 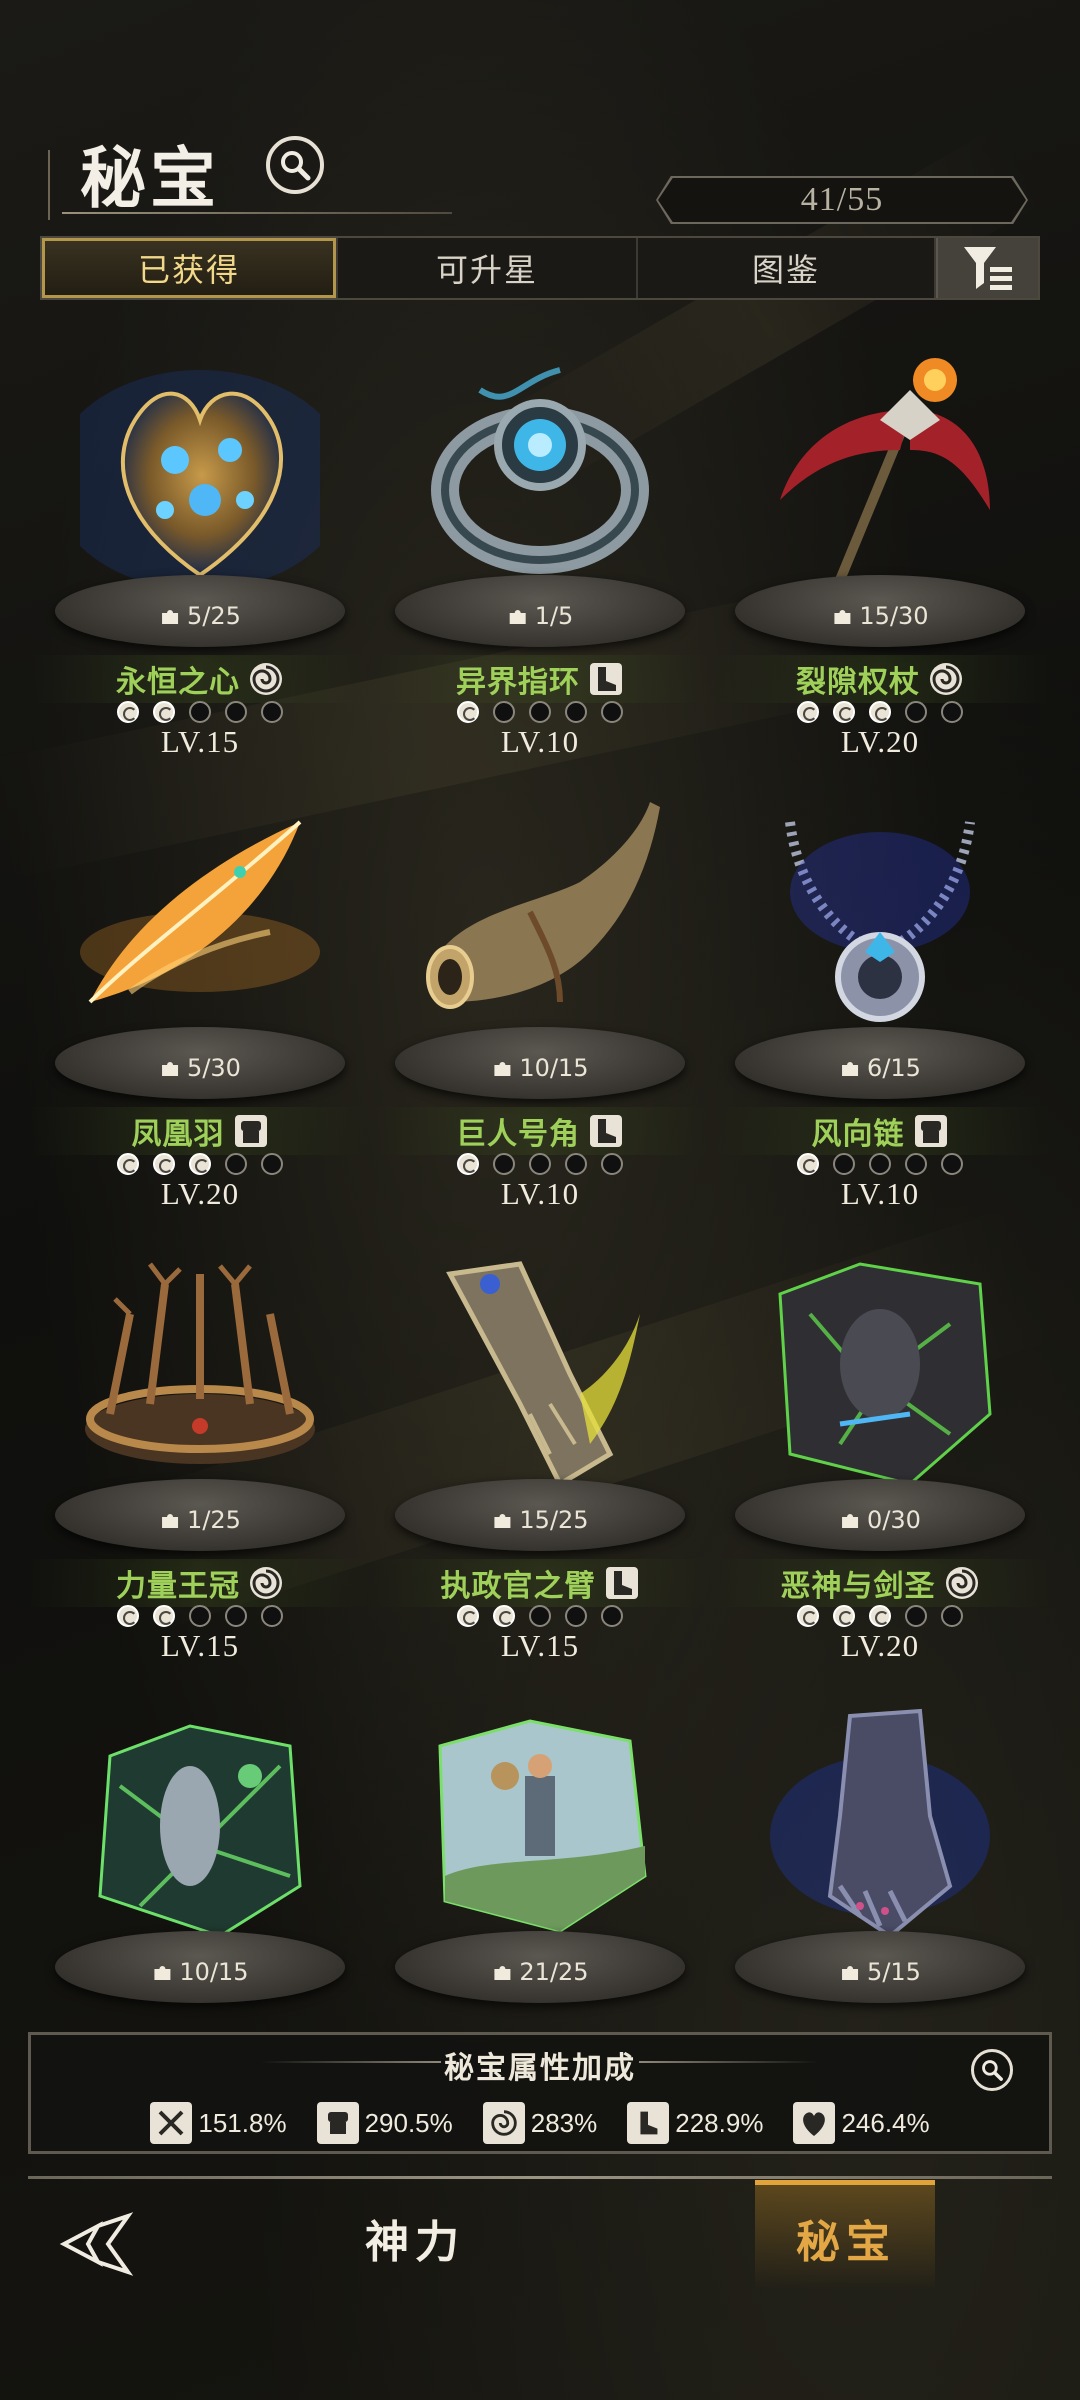 What do you see at coordinates (846, 2238) in the screenshot?
I see `nav-tab-secret-treasure: 秘宝` at bounding box center [846, 2238].